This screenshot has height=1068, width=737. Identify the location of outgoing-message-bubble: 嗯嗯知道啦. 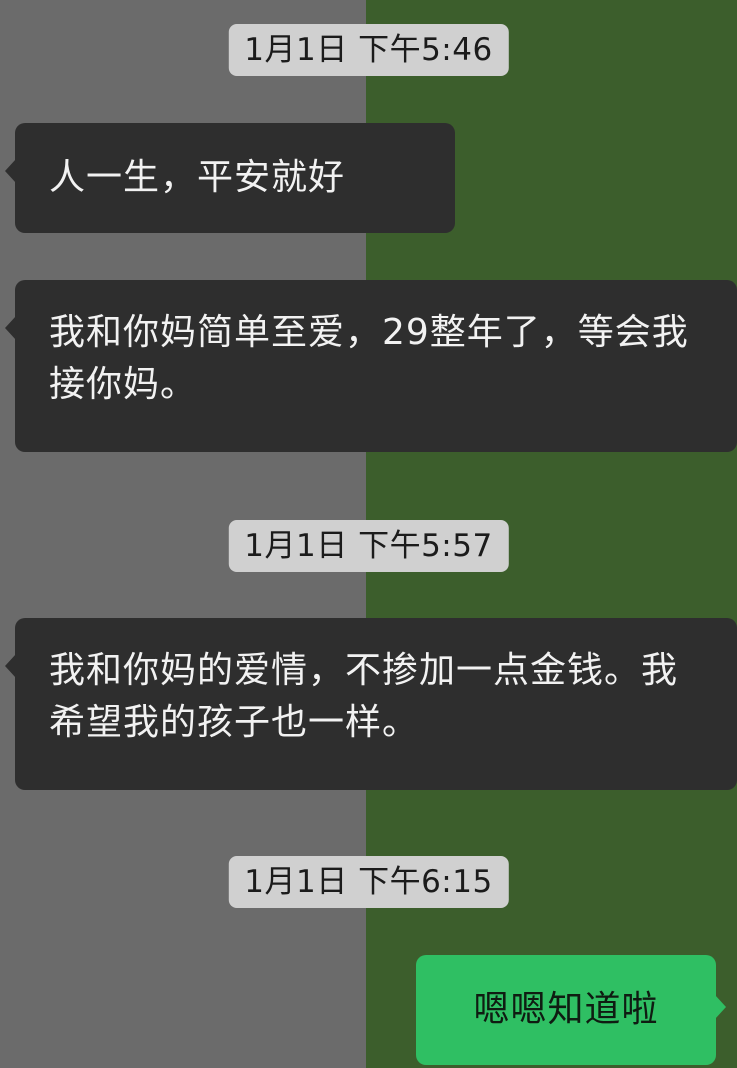
(571, 1010).